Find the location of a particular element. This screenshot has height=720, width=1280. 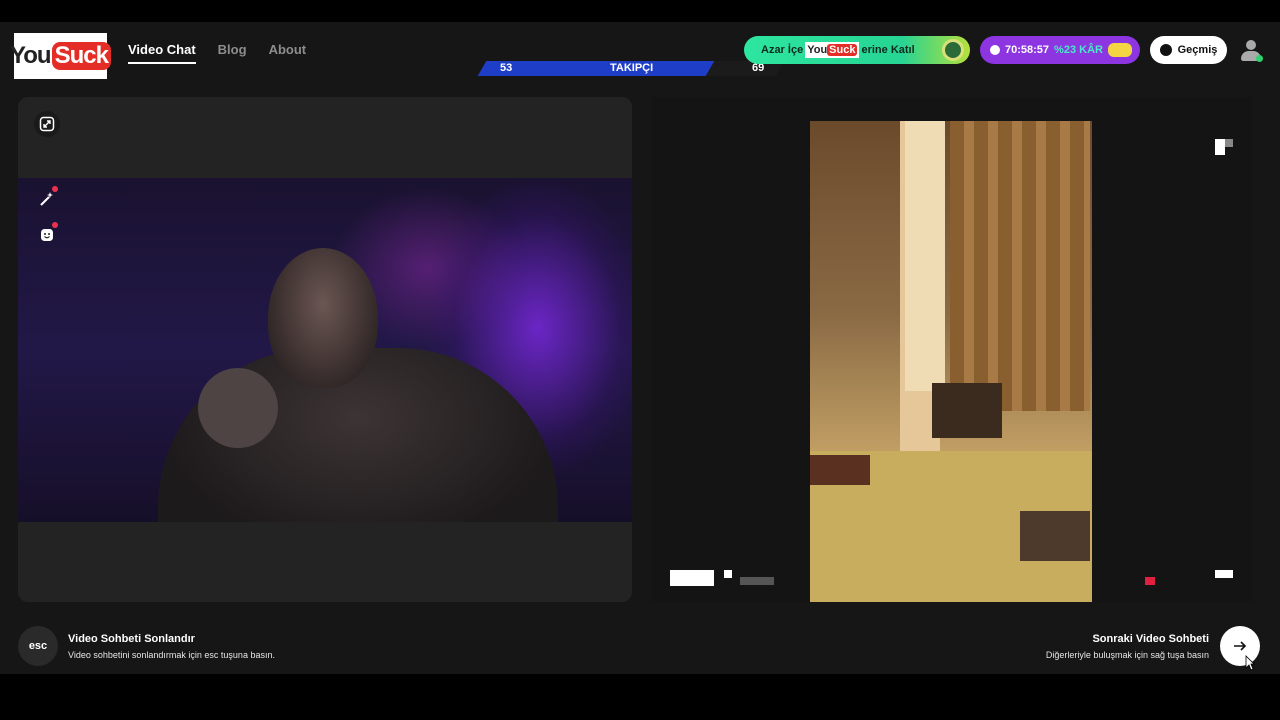

history-clock-icon is located at coordinates (1165, 50).